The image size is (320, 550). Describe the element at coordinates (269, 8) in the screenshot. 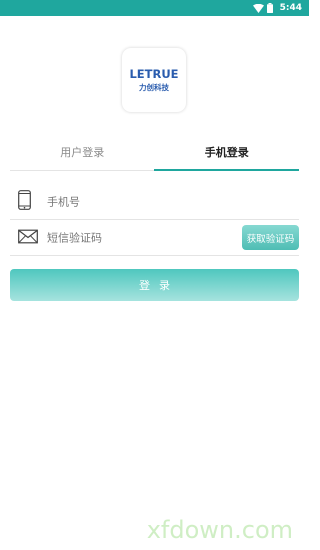

I see `battery-icon` at that location.